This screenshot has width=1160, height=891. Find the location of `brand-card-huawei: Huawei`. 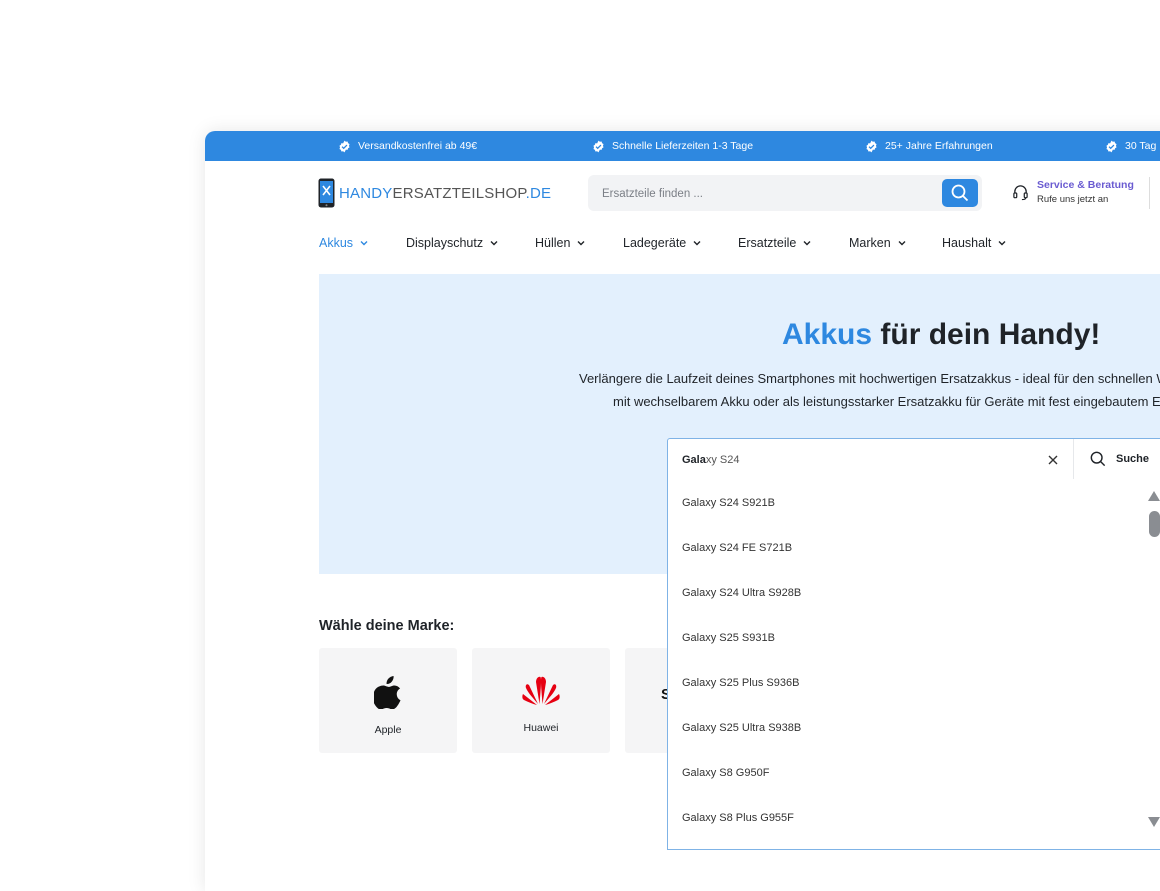

brand-card-huawei: Huawei is located at coordinates (541, 700).